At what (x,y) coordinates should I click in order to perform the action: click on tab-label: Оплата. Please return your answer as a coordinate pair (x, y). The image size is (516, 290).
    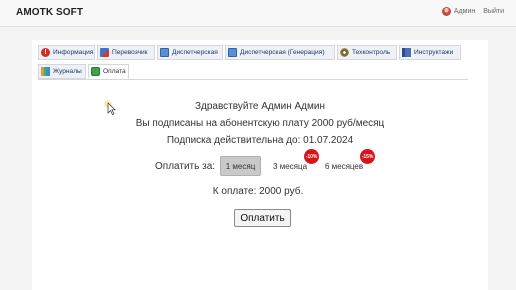
    Looking at the image, I should click on (114, 71).